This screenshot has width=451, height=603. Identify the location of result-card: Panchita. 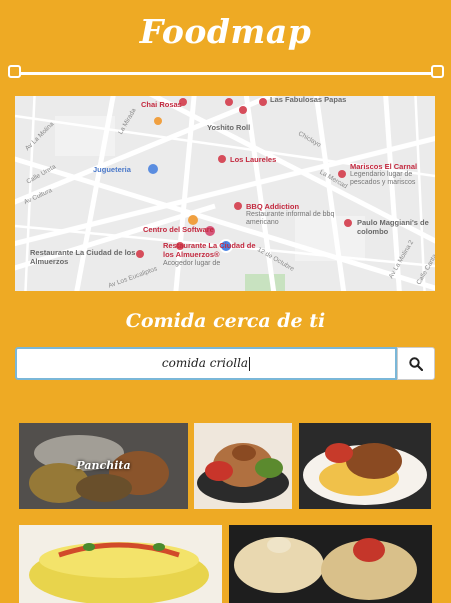
(103, 466).